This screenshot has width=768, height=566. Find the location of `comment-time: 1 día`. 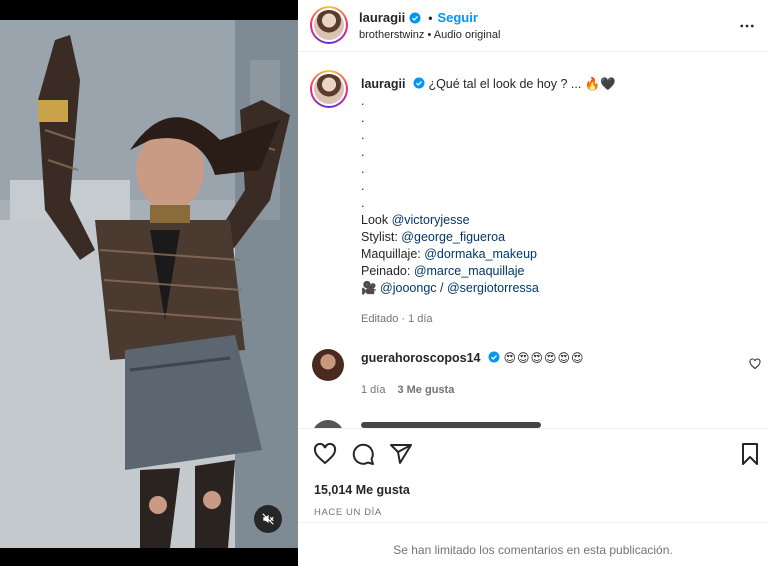

comment-time: 1 día is located at coordinates (373, 390).